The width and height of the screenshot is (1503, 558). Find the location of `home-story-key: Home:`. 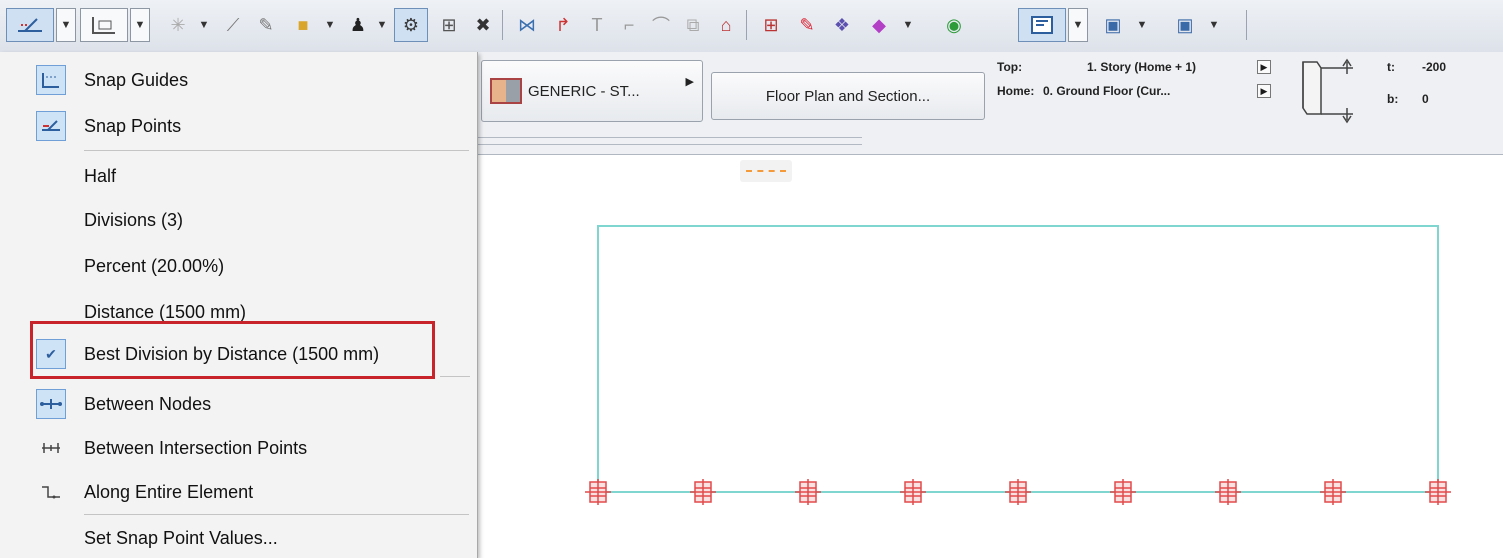

home-story-key: Home: is located at coordinates (1016, 91).